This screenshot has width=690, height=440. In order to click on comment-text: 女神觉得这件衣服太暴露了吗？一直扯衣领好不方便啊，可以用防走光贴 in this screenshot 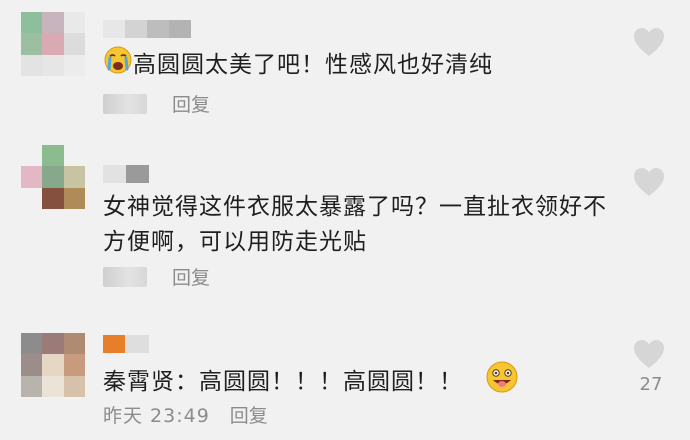, I will do `click(355, 224)`.